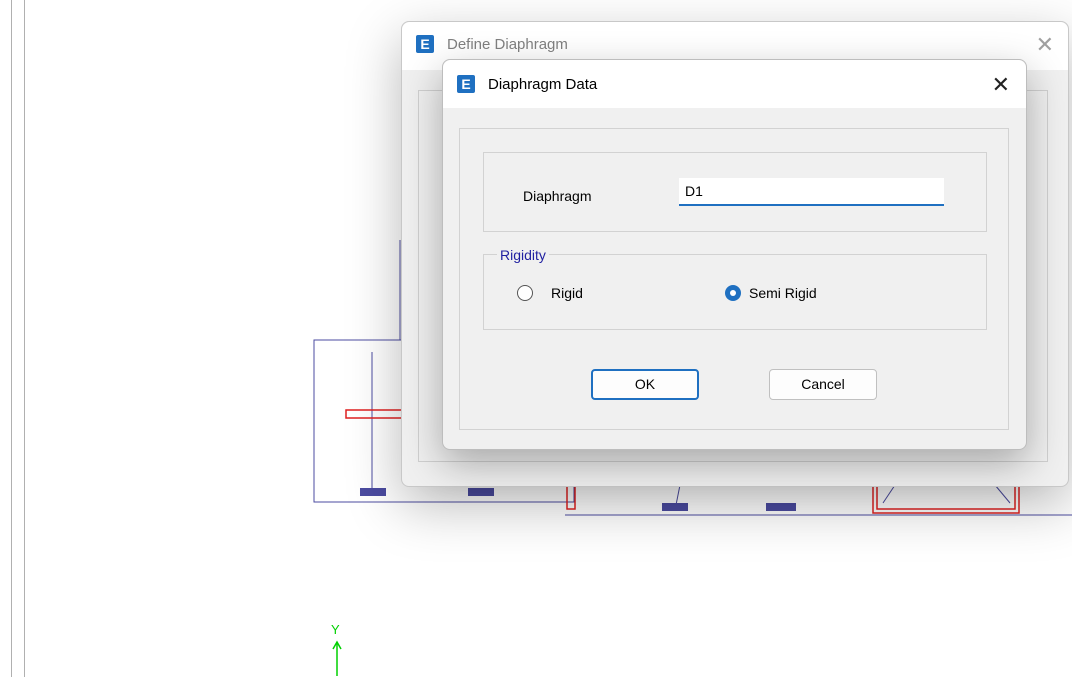 The image size is (1072, 677). What do you see at coordinates (811, 192) in the screenshot?
I see `diaphragm-name-input` at bounding box center [811, 192].